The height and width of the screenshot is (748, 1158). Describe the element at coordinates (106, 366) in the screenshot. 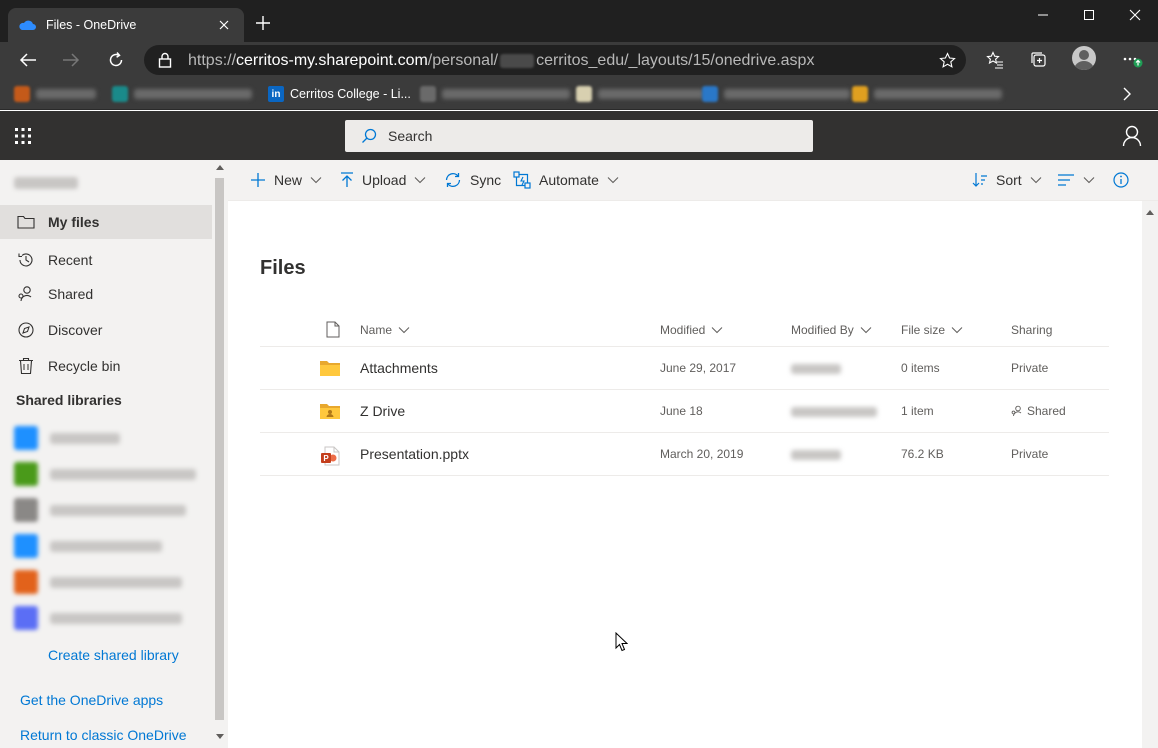

I see `nav-item-recycle-bin: Recycle bin` at that location.